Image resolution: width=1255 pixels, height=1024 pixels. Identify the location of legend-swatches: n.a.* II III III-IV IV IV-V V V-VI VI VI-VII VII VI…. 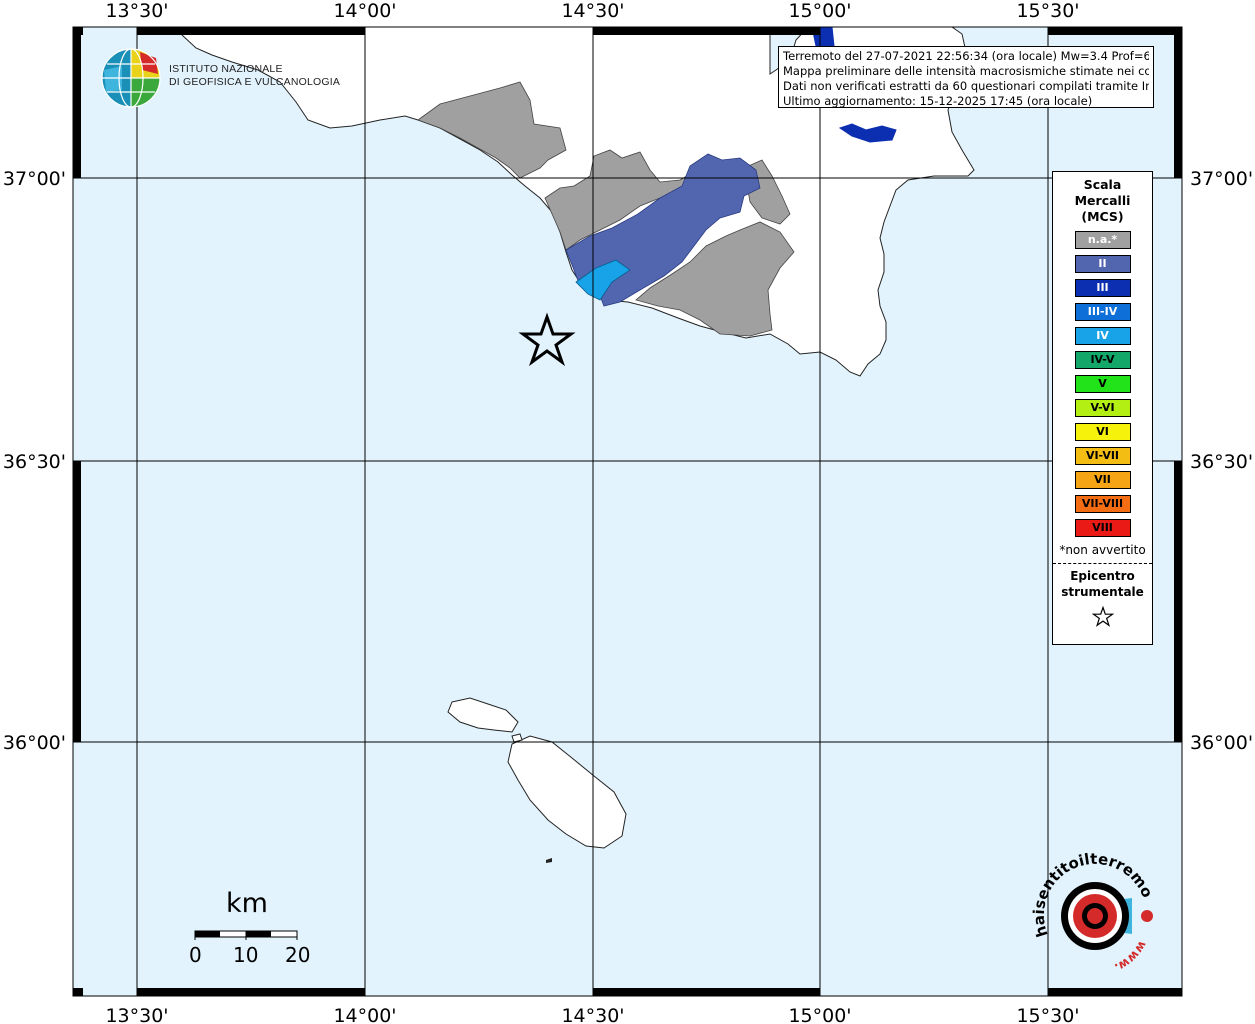
(1102, 384).